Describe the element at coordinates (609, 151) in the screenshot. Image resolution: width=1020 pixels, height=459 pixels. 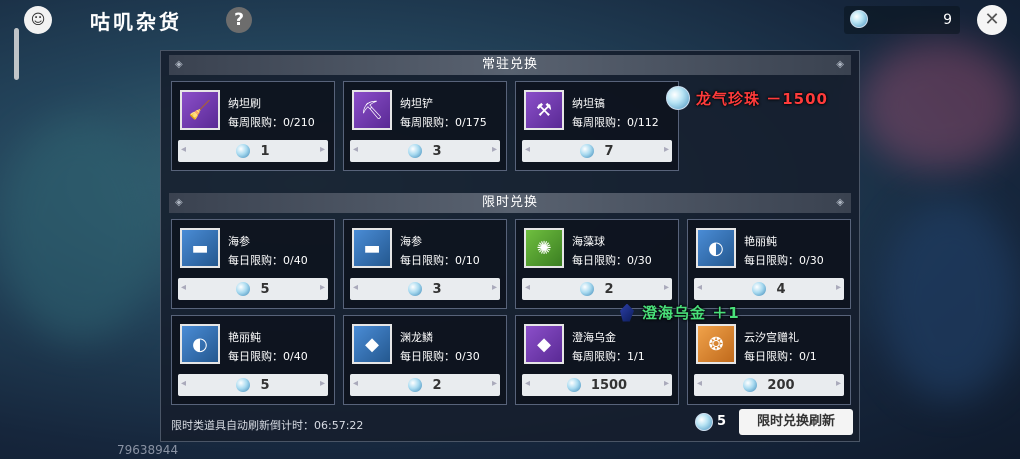
I see `price-value: 7` at that location.